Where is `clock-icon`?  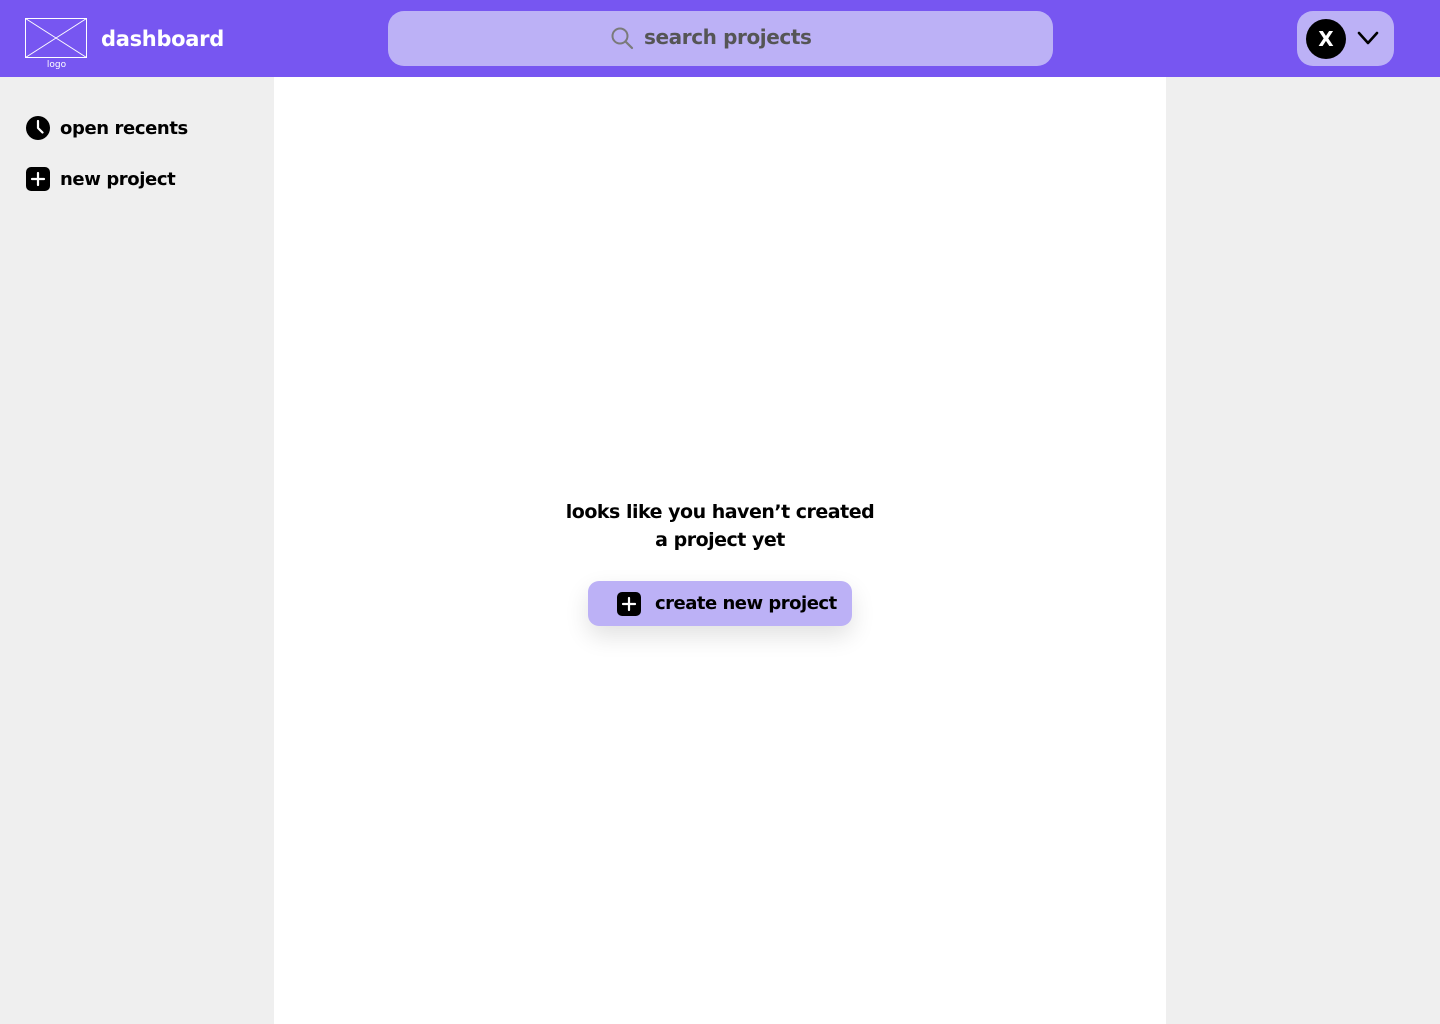
clock-icon is located at coordinates (38, 128).